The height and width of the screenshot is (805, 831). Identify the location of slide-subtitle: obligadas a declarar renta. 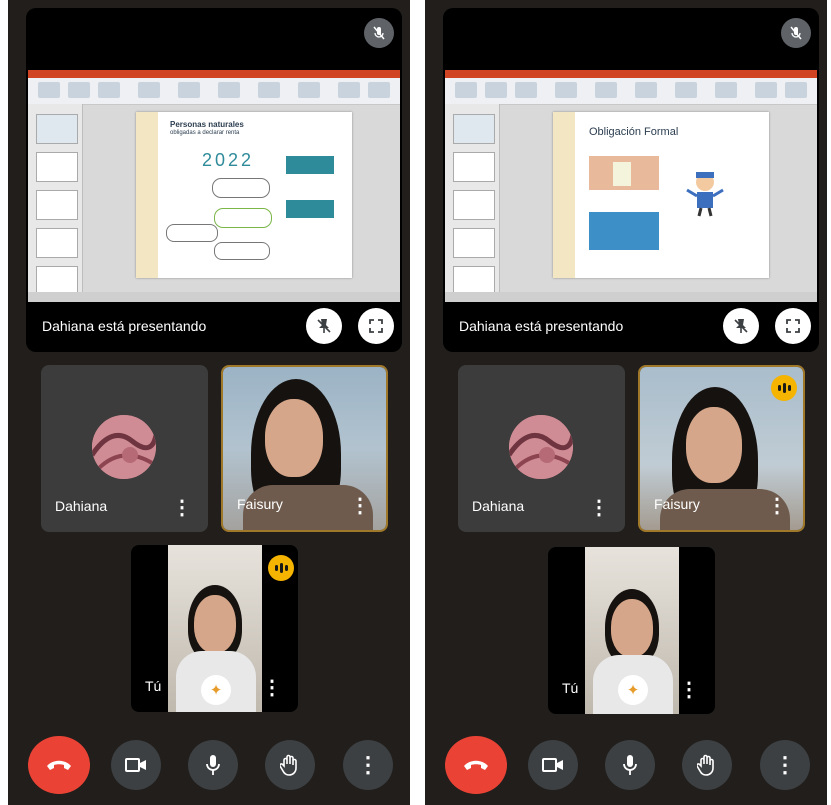
(205, 133).